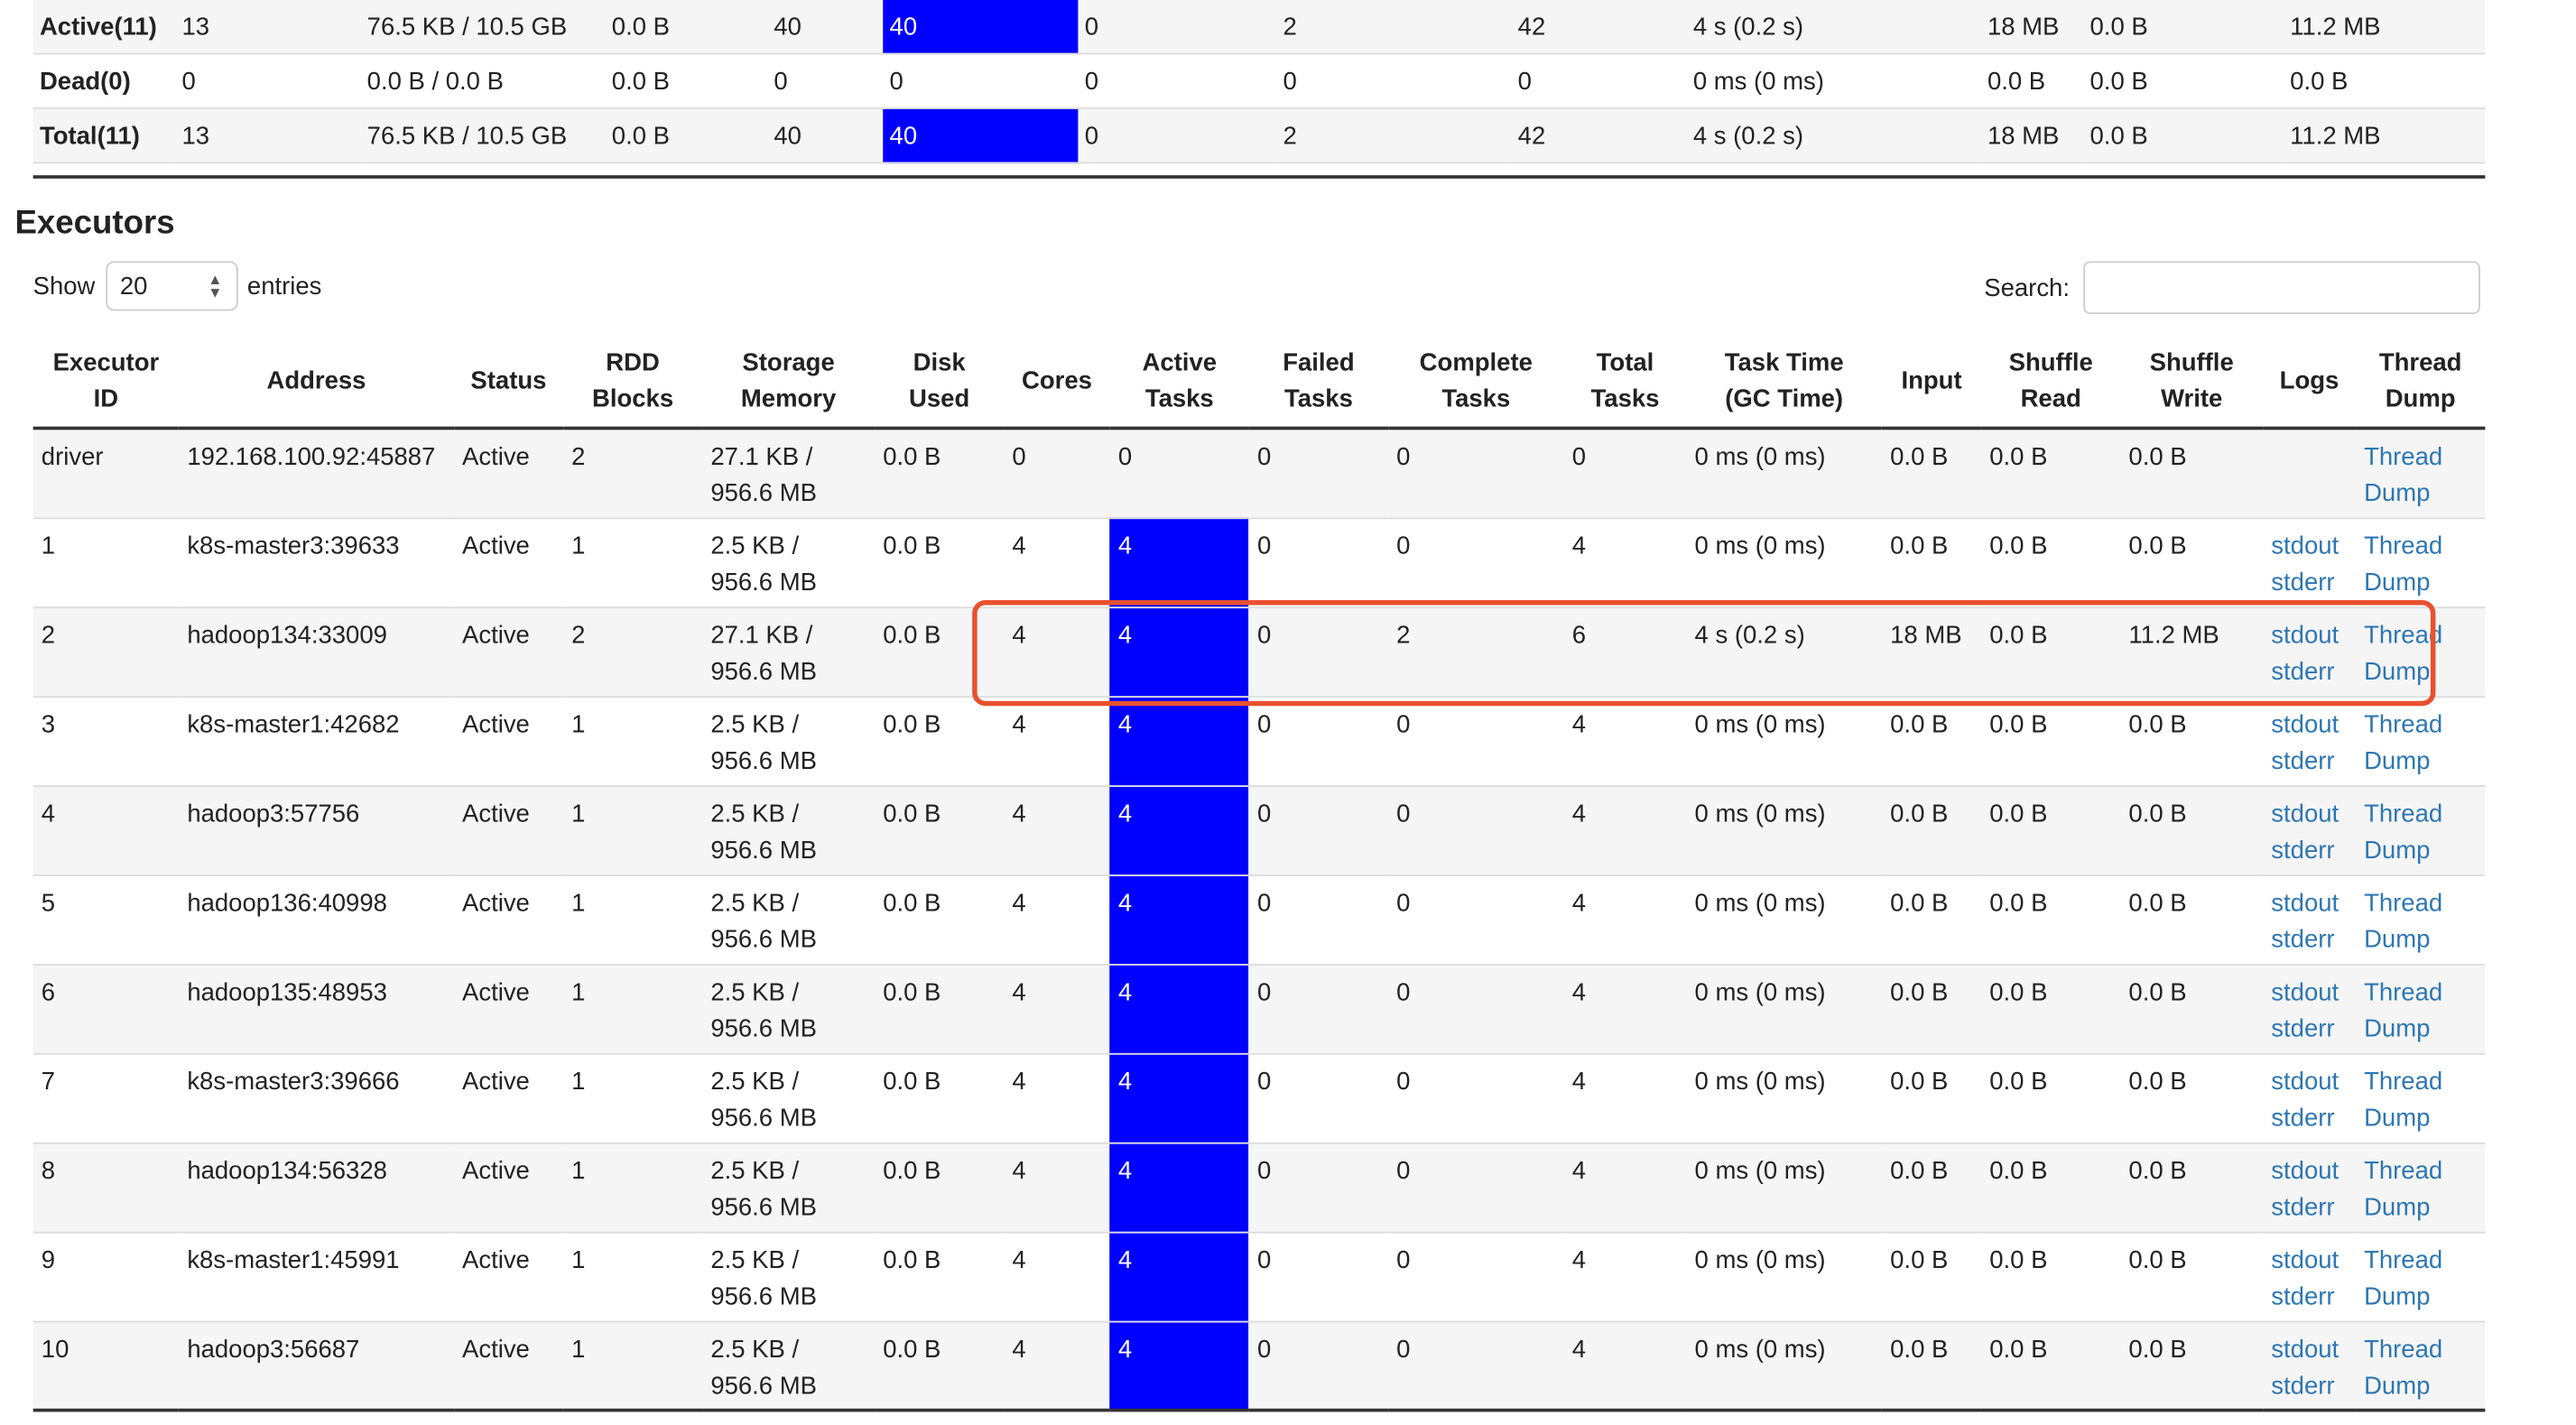 The width and height of the screenshot is (2576, 1425). Describe the element at coordinates (2404, 635) in the screenshot. I see `thread-dump-text-1: Thread` at that location.